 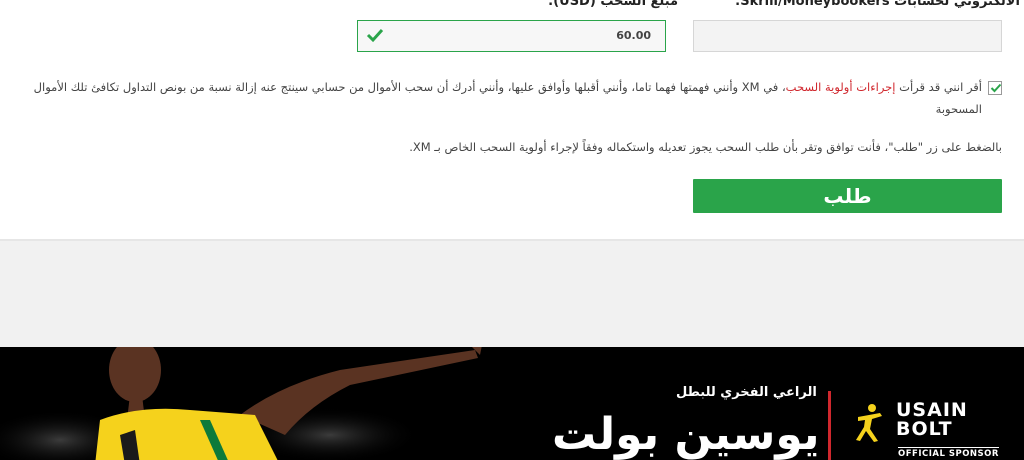 What do you see at coordinates (938, 87) in the screenshot?
I see `agreement-text-part1: أقر انني قد قرأت` at bounding box center [938, 87].